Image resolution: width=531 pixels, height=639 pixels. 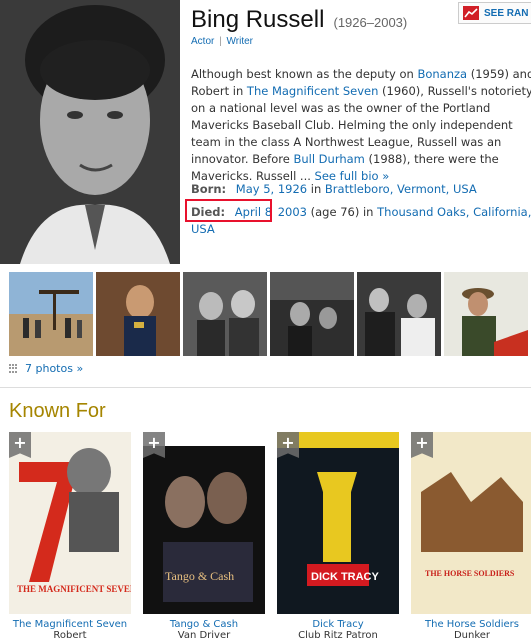 I want to click on born-date-link: May 5, 1926, so click(x=271, y=189).